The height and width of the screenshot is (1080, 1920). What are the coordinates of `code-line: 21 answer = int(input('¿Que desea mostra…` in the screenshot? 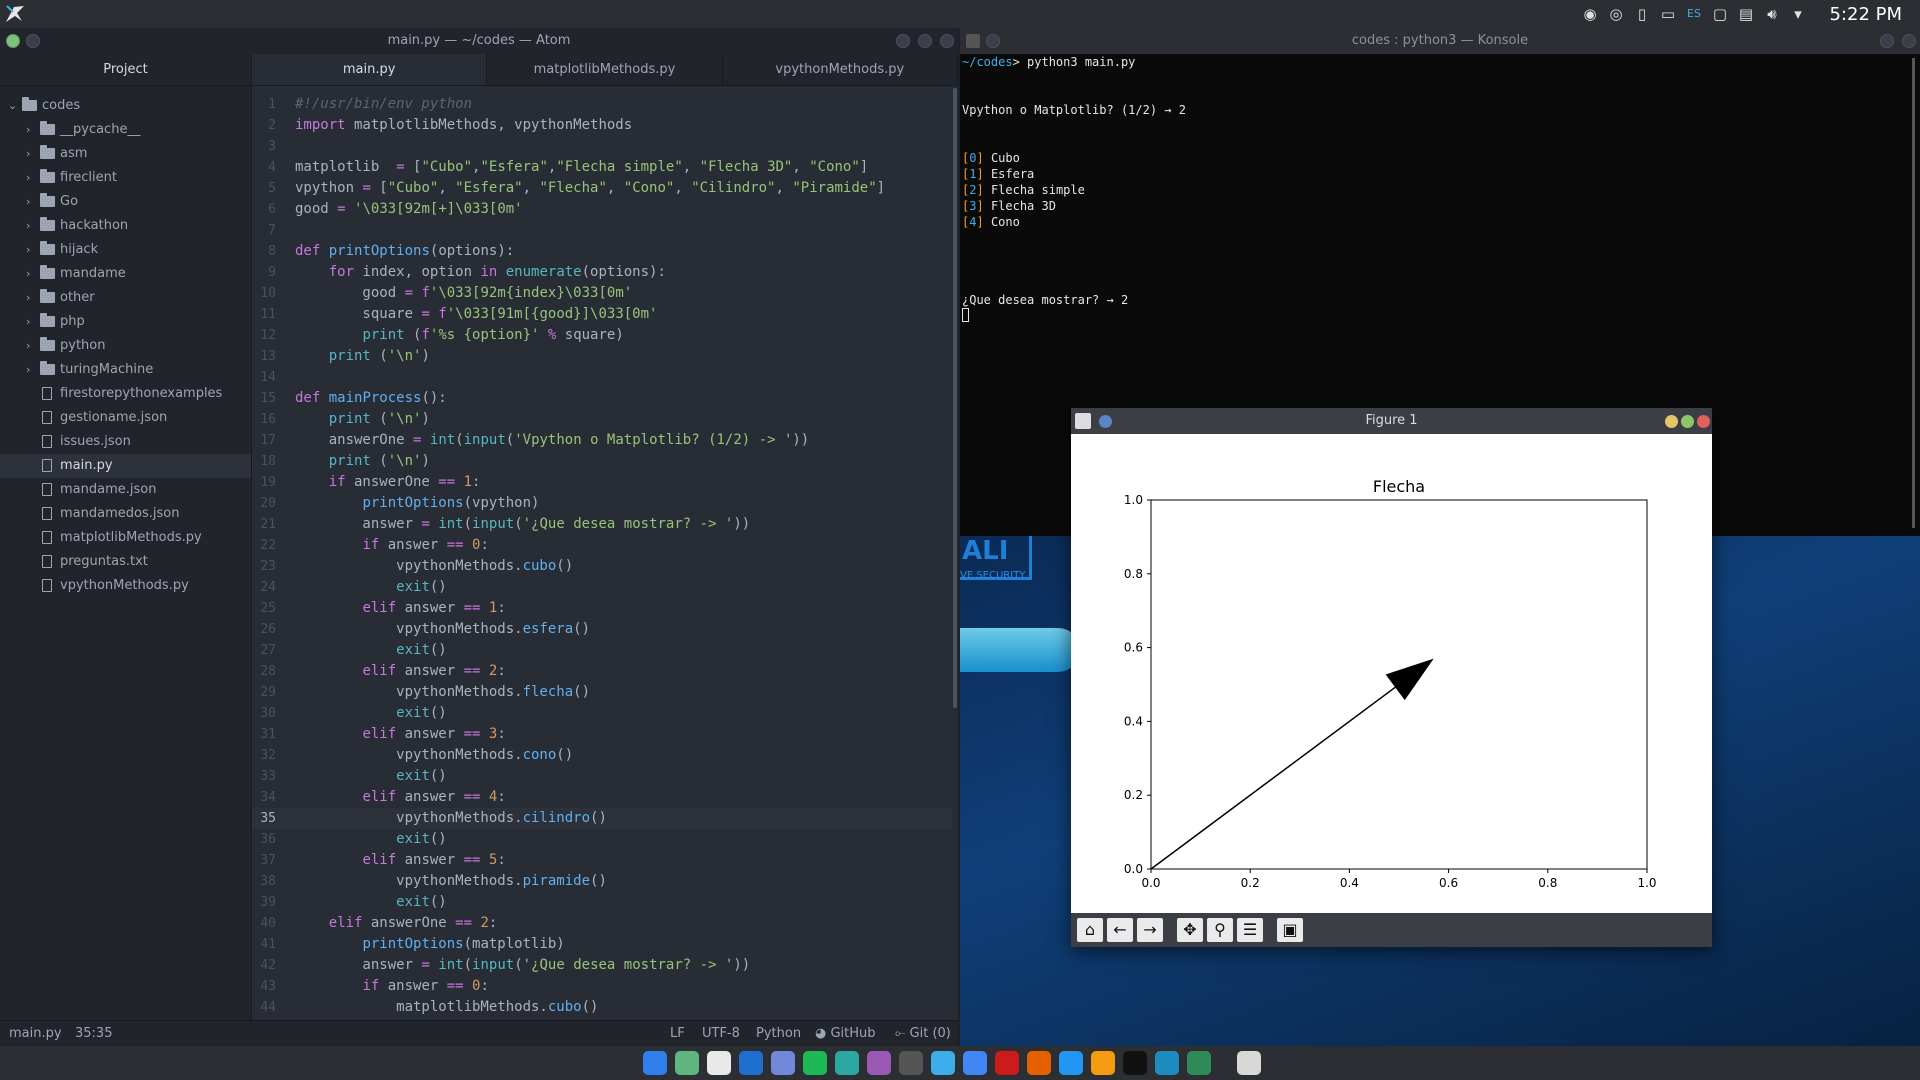 It's located at (602, 524).